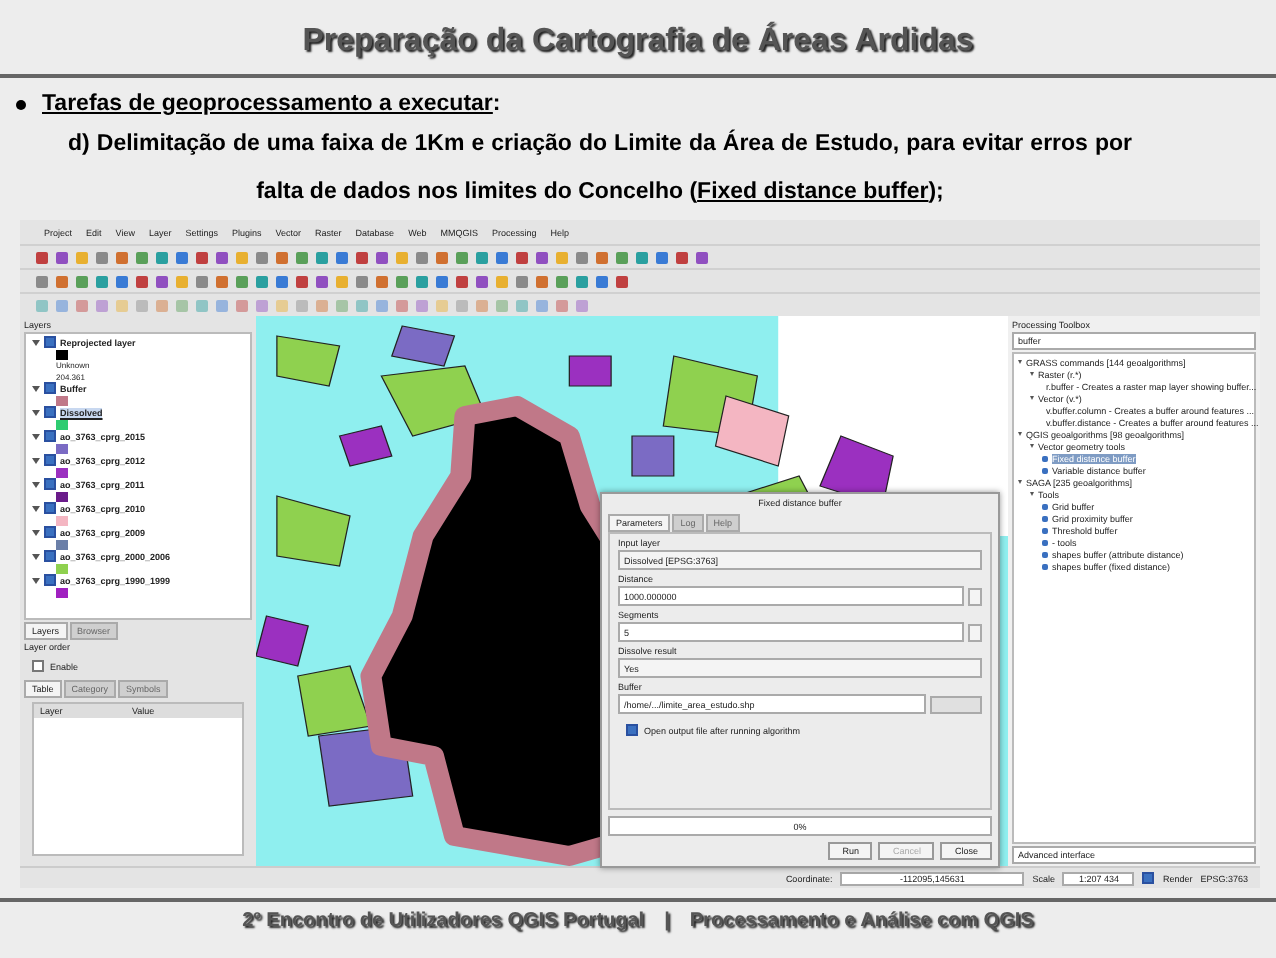 This screenshot has width=1276, height=958. I want to click on bullet-heading: Tarefas de geoprocessamento a executar:, so click(271, 104).